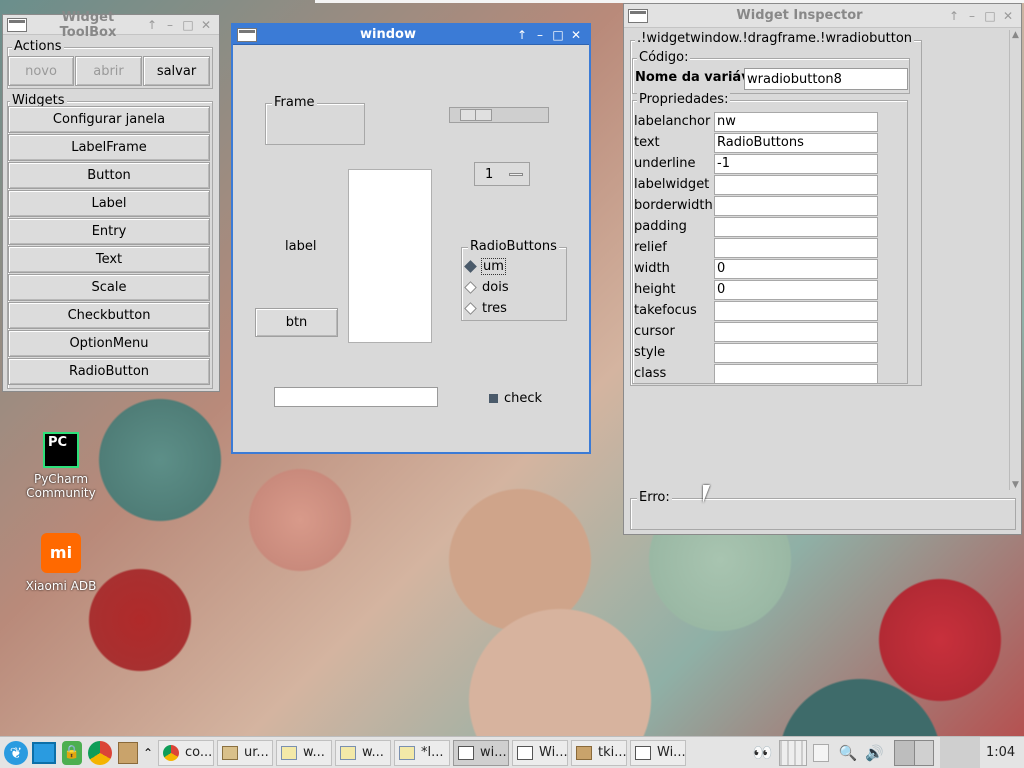 Image resolution: width=1024 pixels, height=768 pixels. Describe the element at coordinates (411, 35) in the screenshot. I see `preview-titlebar: window ↑ – □ ✕` at that location.